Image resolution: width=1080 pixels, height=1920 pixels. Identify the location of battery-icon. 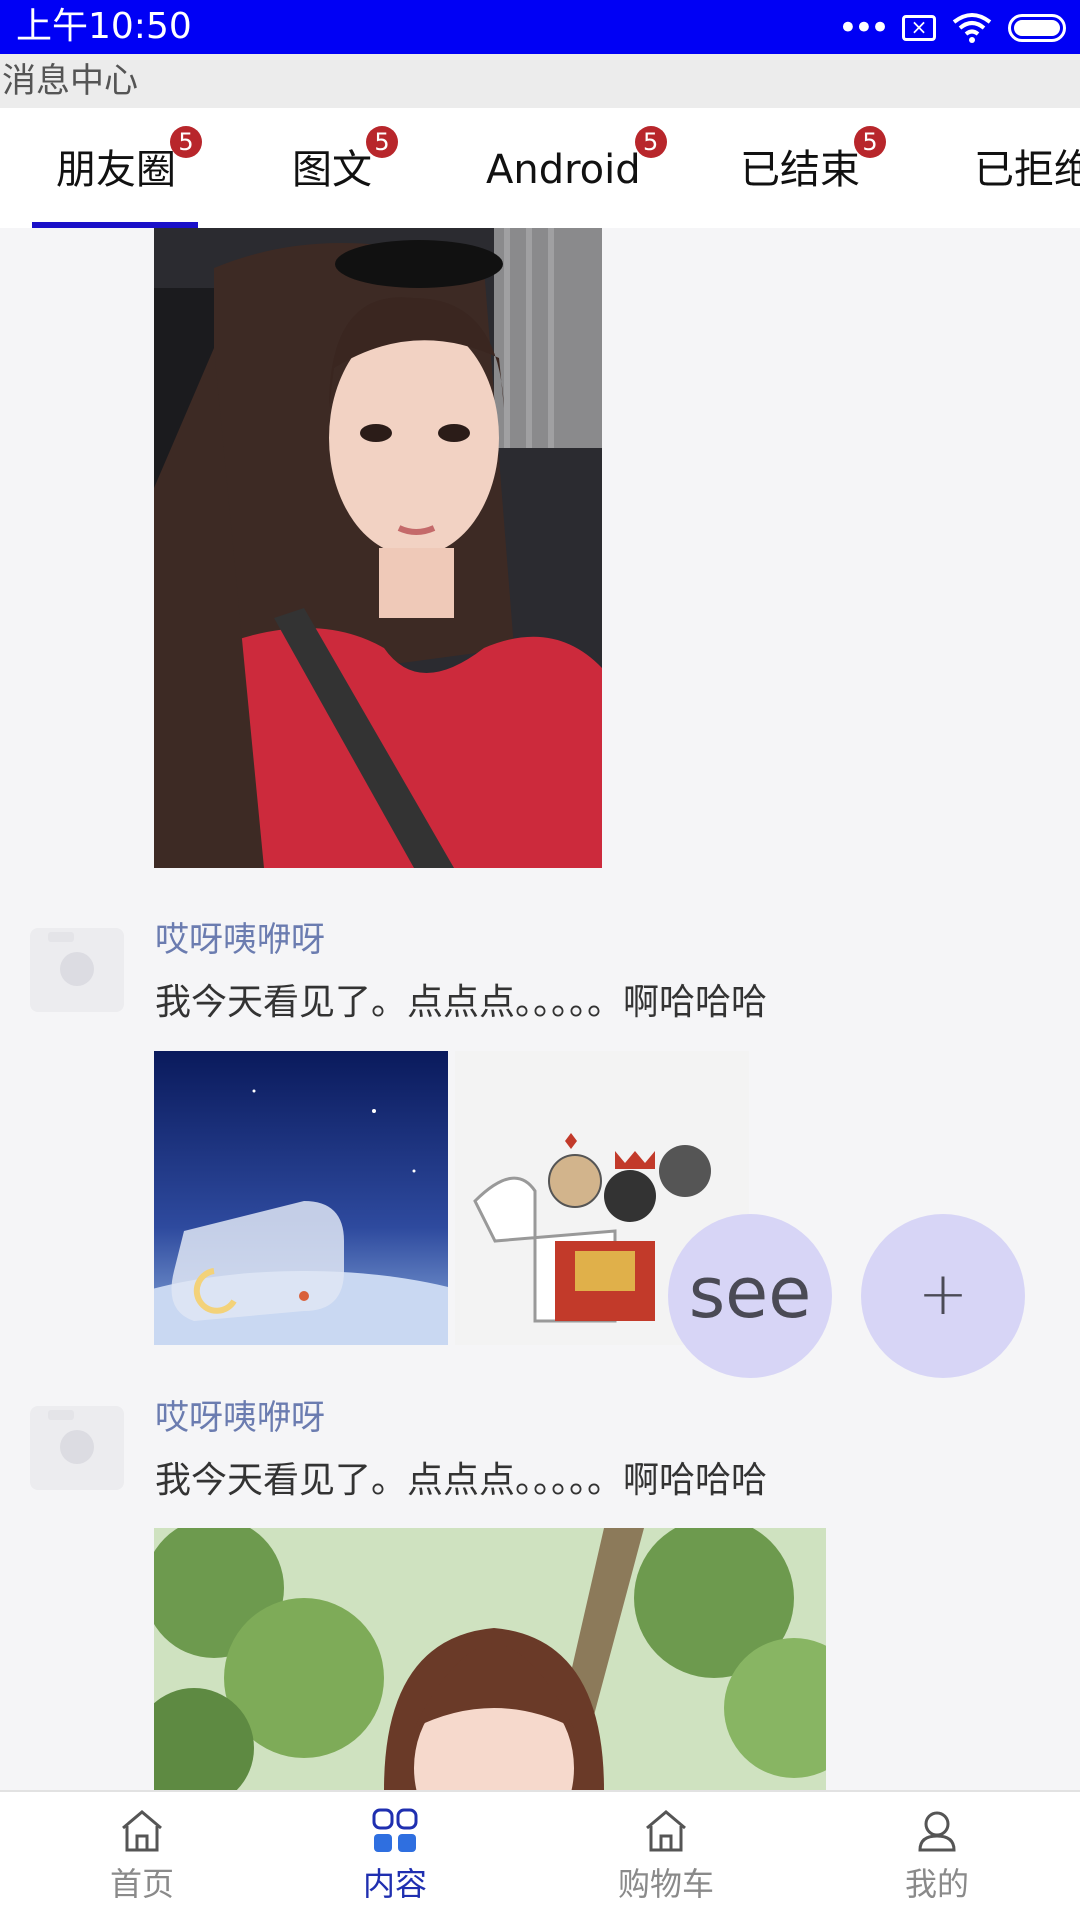
(1037, 28).